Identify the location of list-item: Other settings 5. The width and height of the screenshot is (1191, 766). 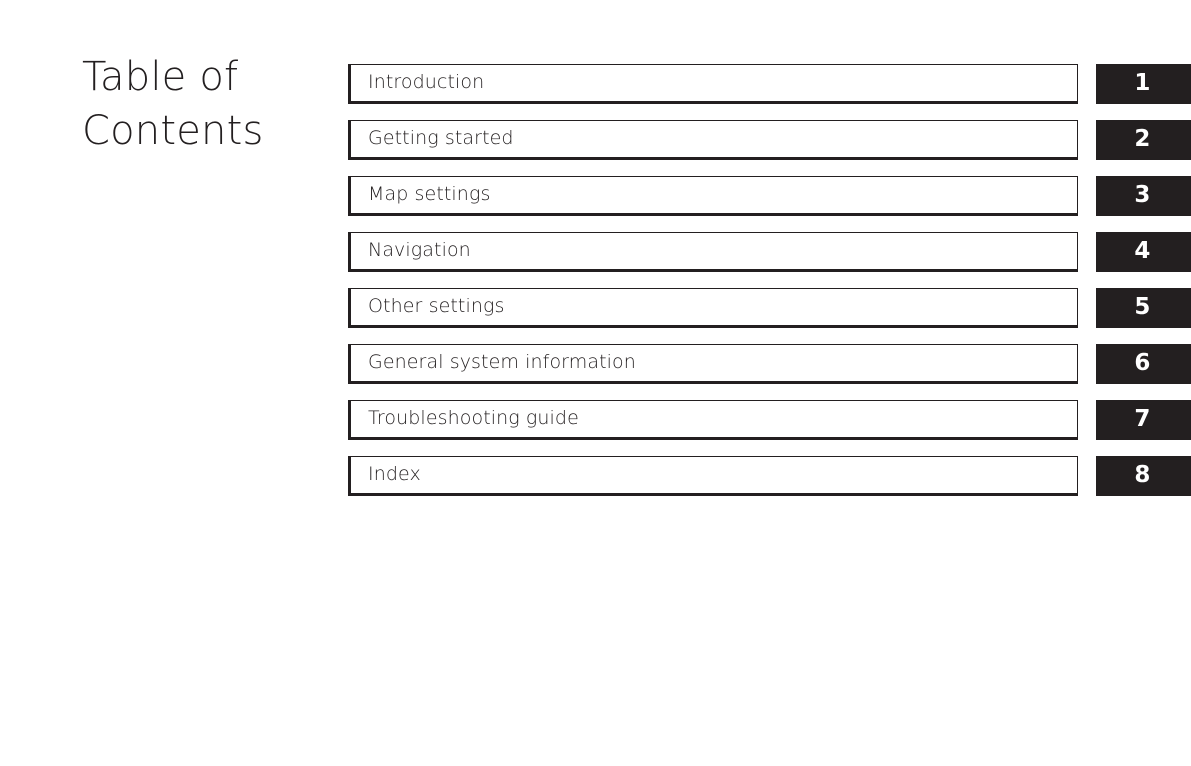
(769, 308).